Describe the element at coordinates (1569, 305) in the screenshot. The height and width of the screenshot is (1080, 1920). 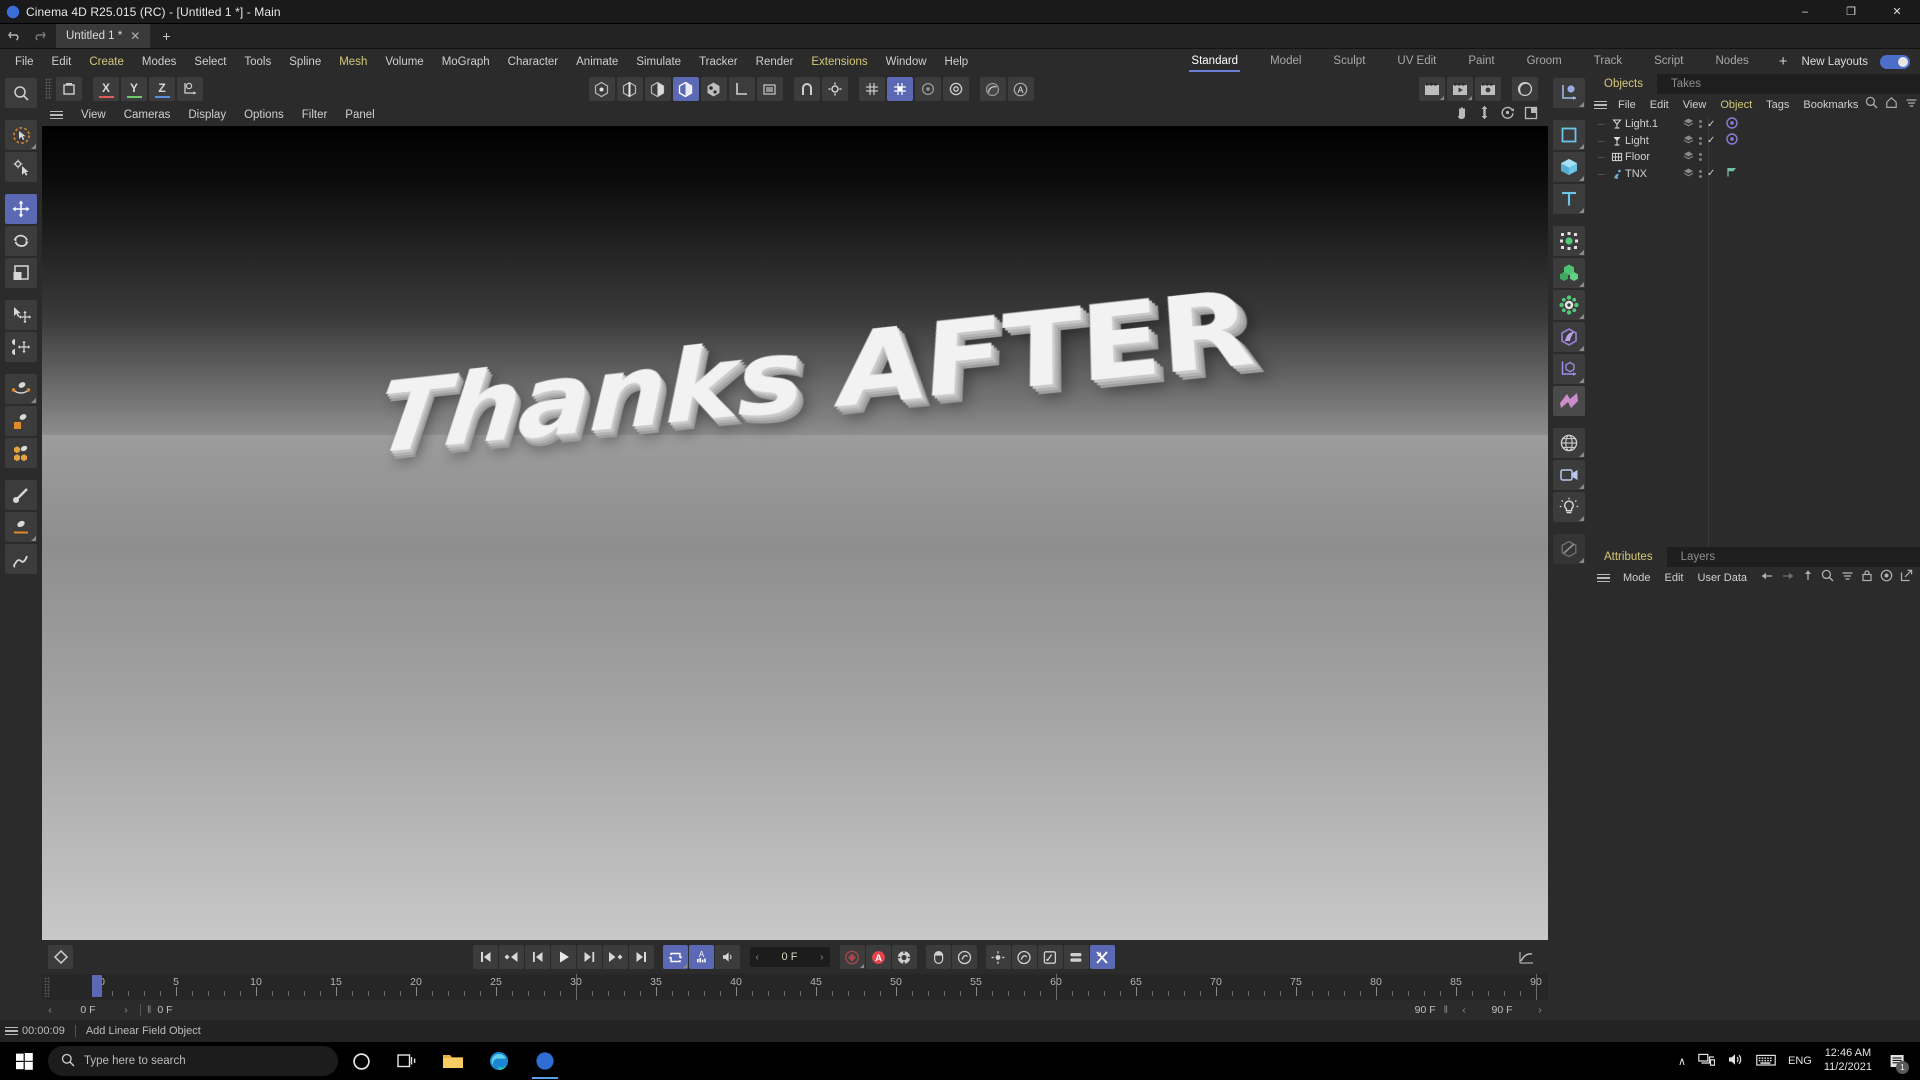
I see `mograph-cloner-button` at that location.